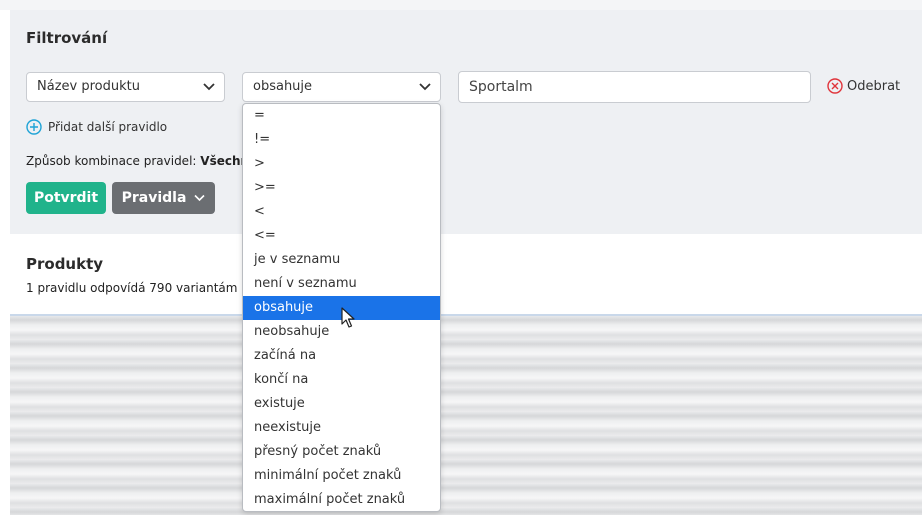  I want to click on field-select: Název produktu, so click(125, 87).